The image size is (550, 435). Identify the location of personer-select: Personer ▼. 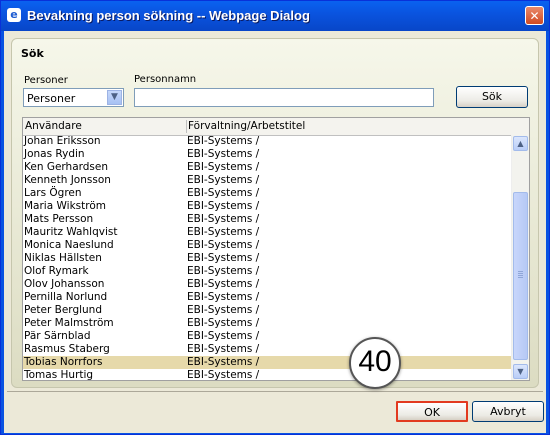
(73, 97).